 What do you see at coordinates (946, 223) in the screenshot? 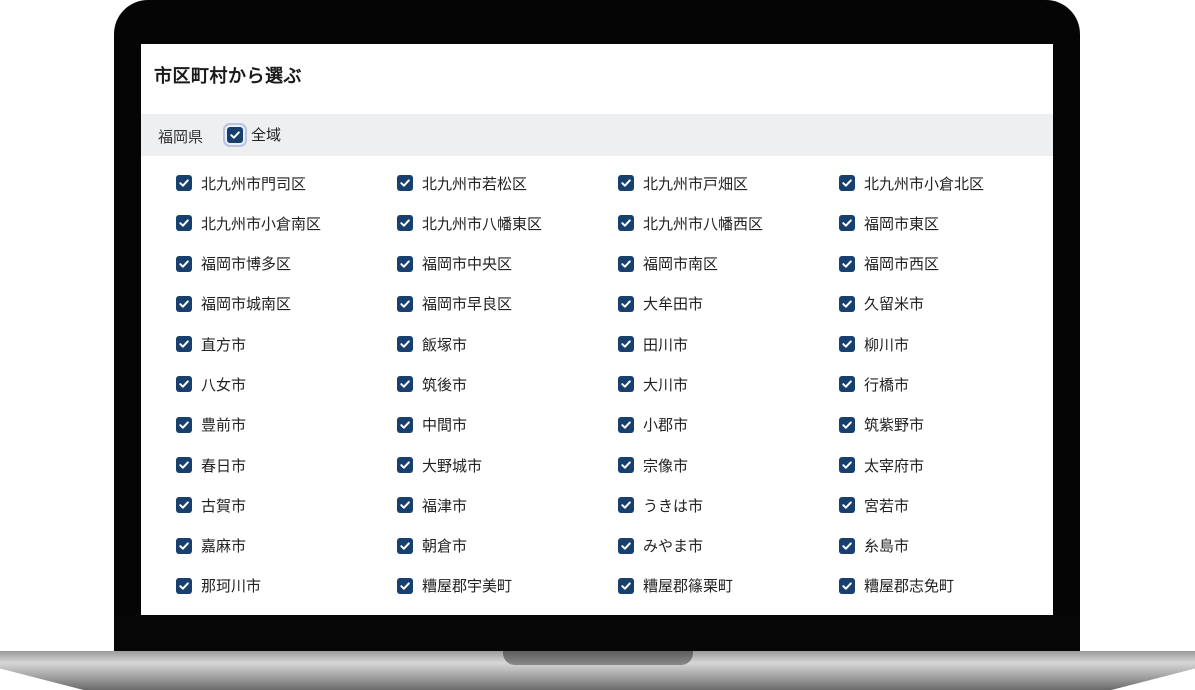
I see `city-checkbox-item: 福岡市東区` at bounding box center [946, 223].